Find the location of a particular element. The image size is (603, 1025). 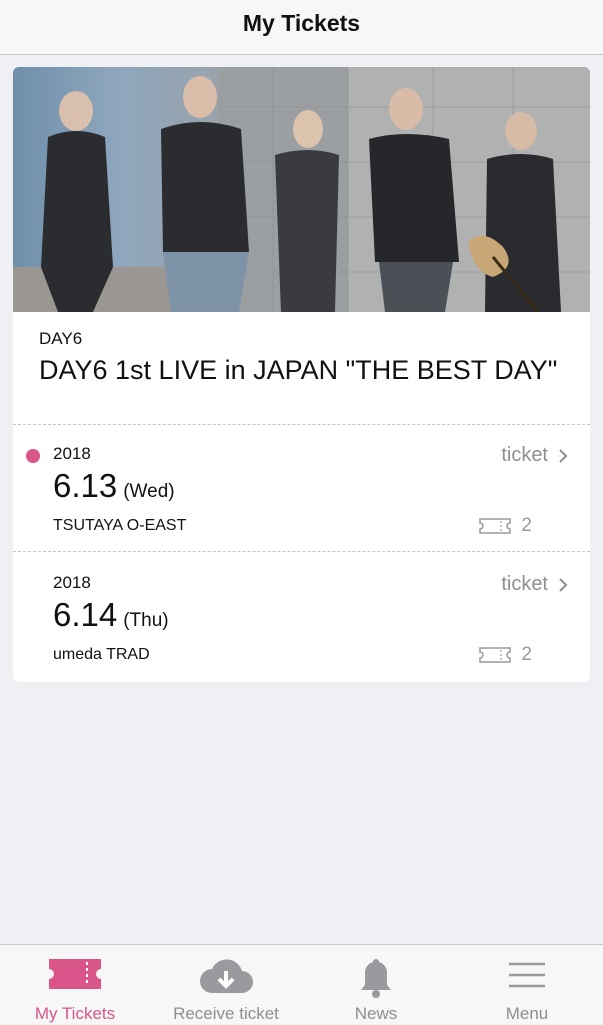

tab-menu: Menu is located at coordinates (527, 985).